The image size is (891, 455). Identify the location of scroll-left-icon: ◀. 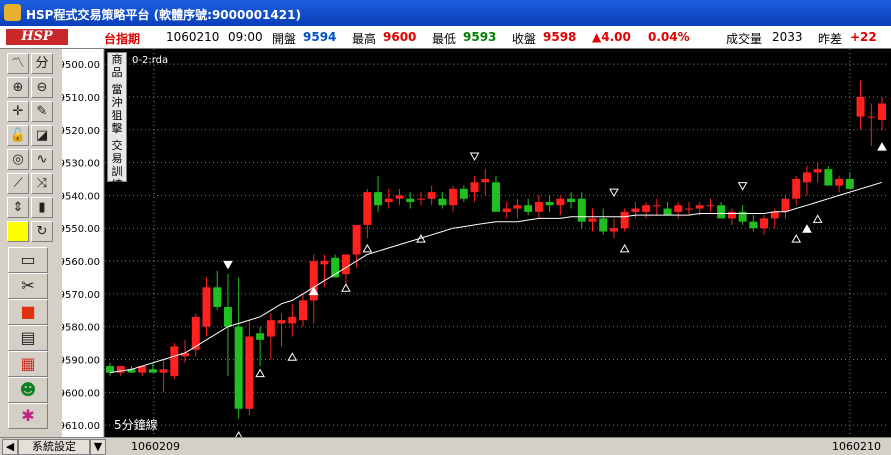
(10, 447).